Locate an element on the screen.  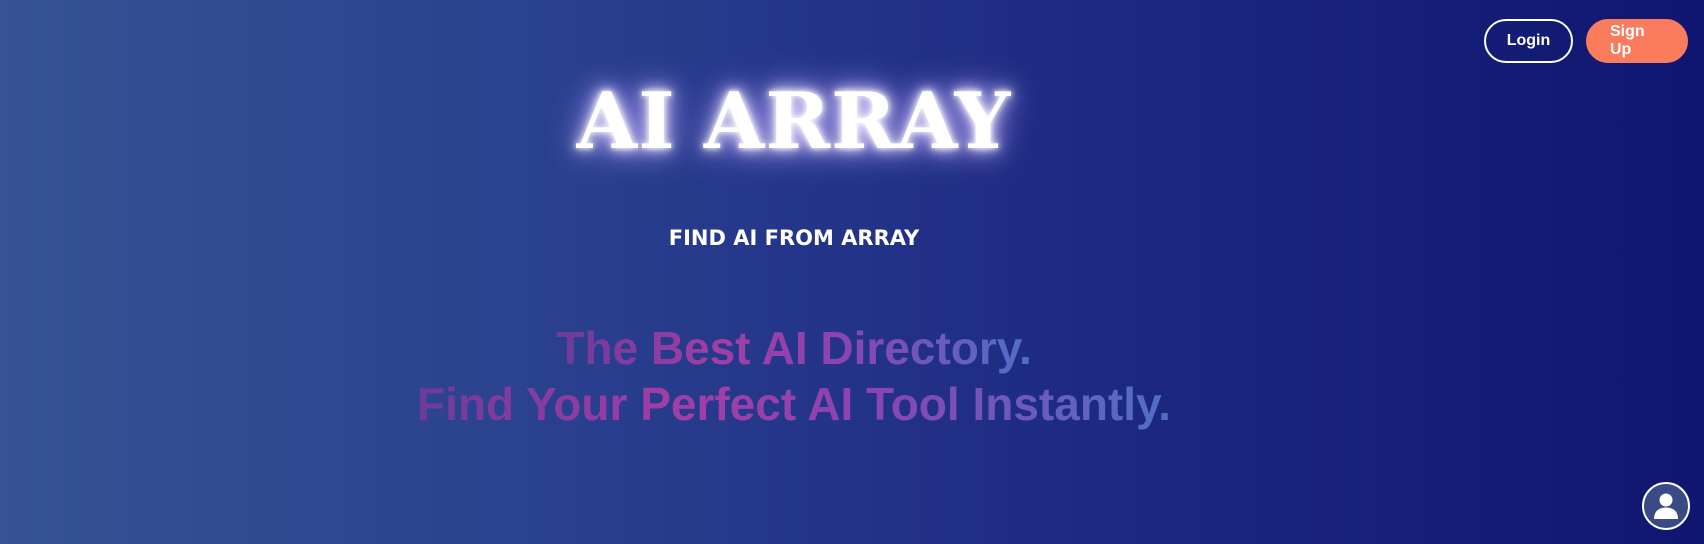
user-icon is located at coordinates (1666, 506).